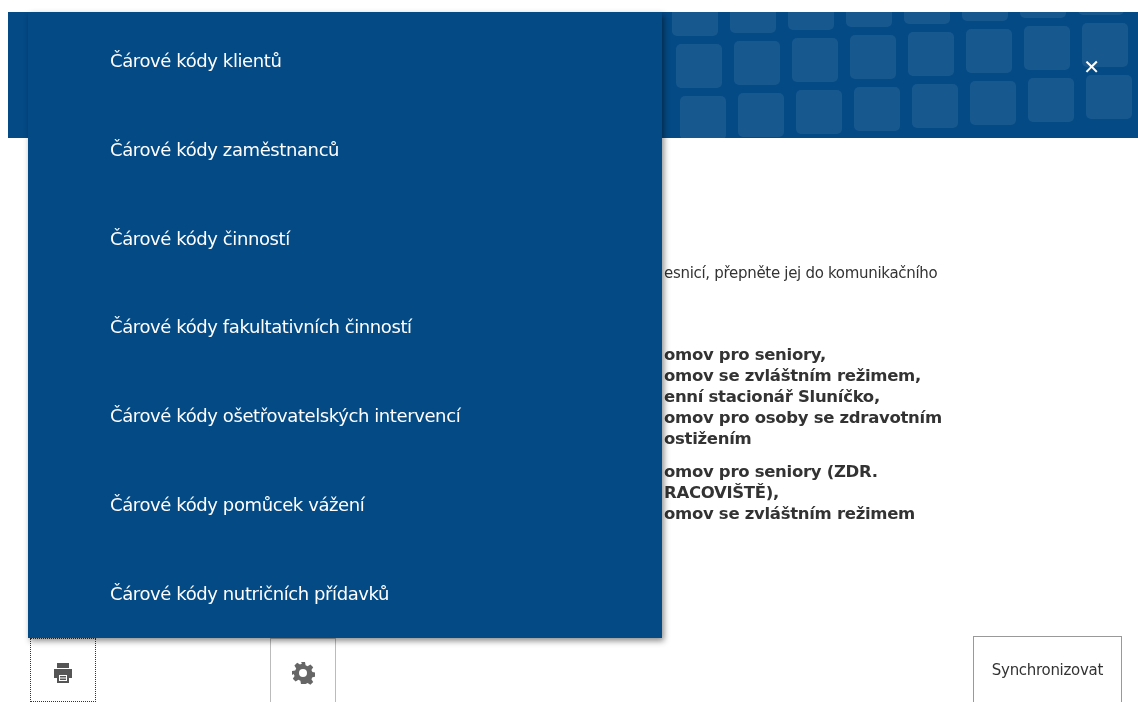  What do you see at coordinates (345, 149) in the screenshot?
I see `menu-item: Čárové kódy zaměstnanců` at bounding box center [345, 149].